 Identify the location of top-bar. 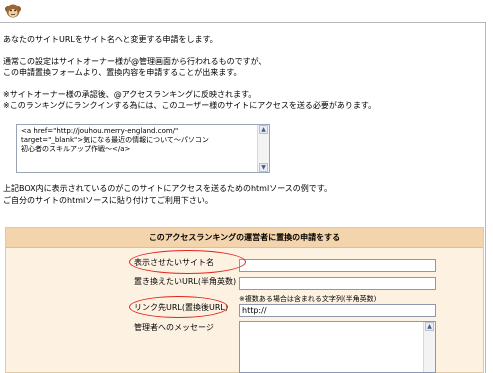
(246, 11).